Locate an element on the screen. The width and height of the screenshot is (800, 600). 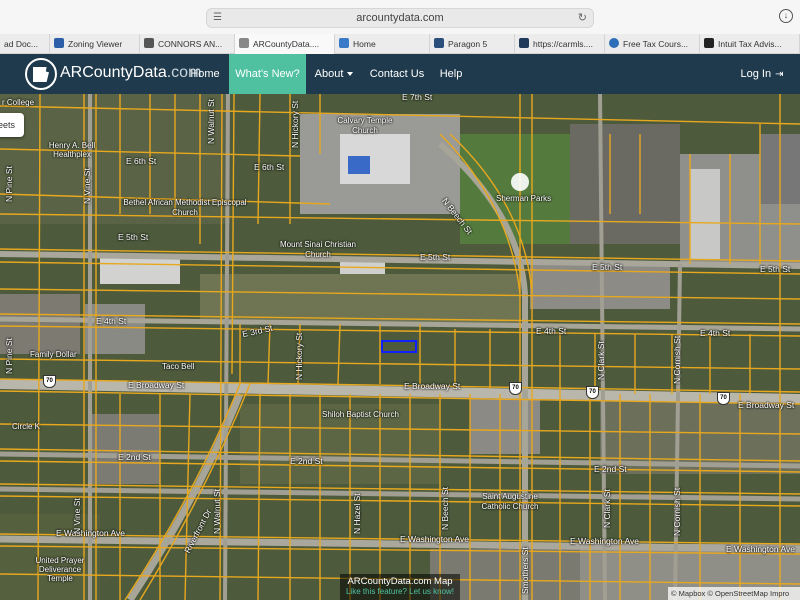
street-label: N Pine St is located at coordinates (9, 184).